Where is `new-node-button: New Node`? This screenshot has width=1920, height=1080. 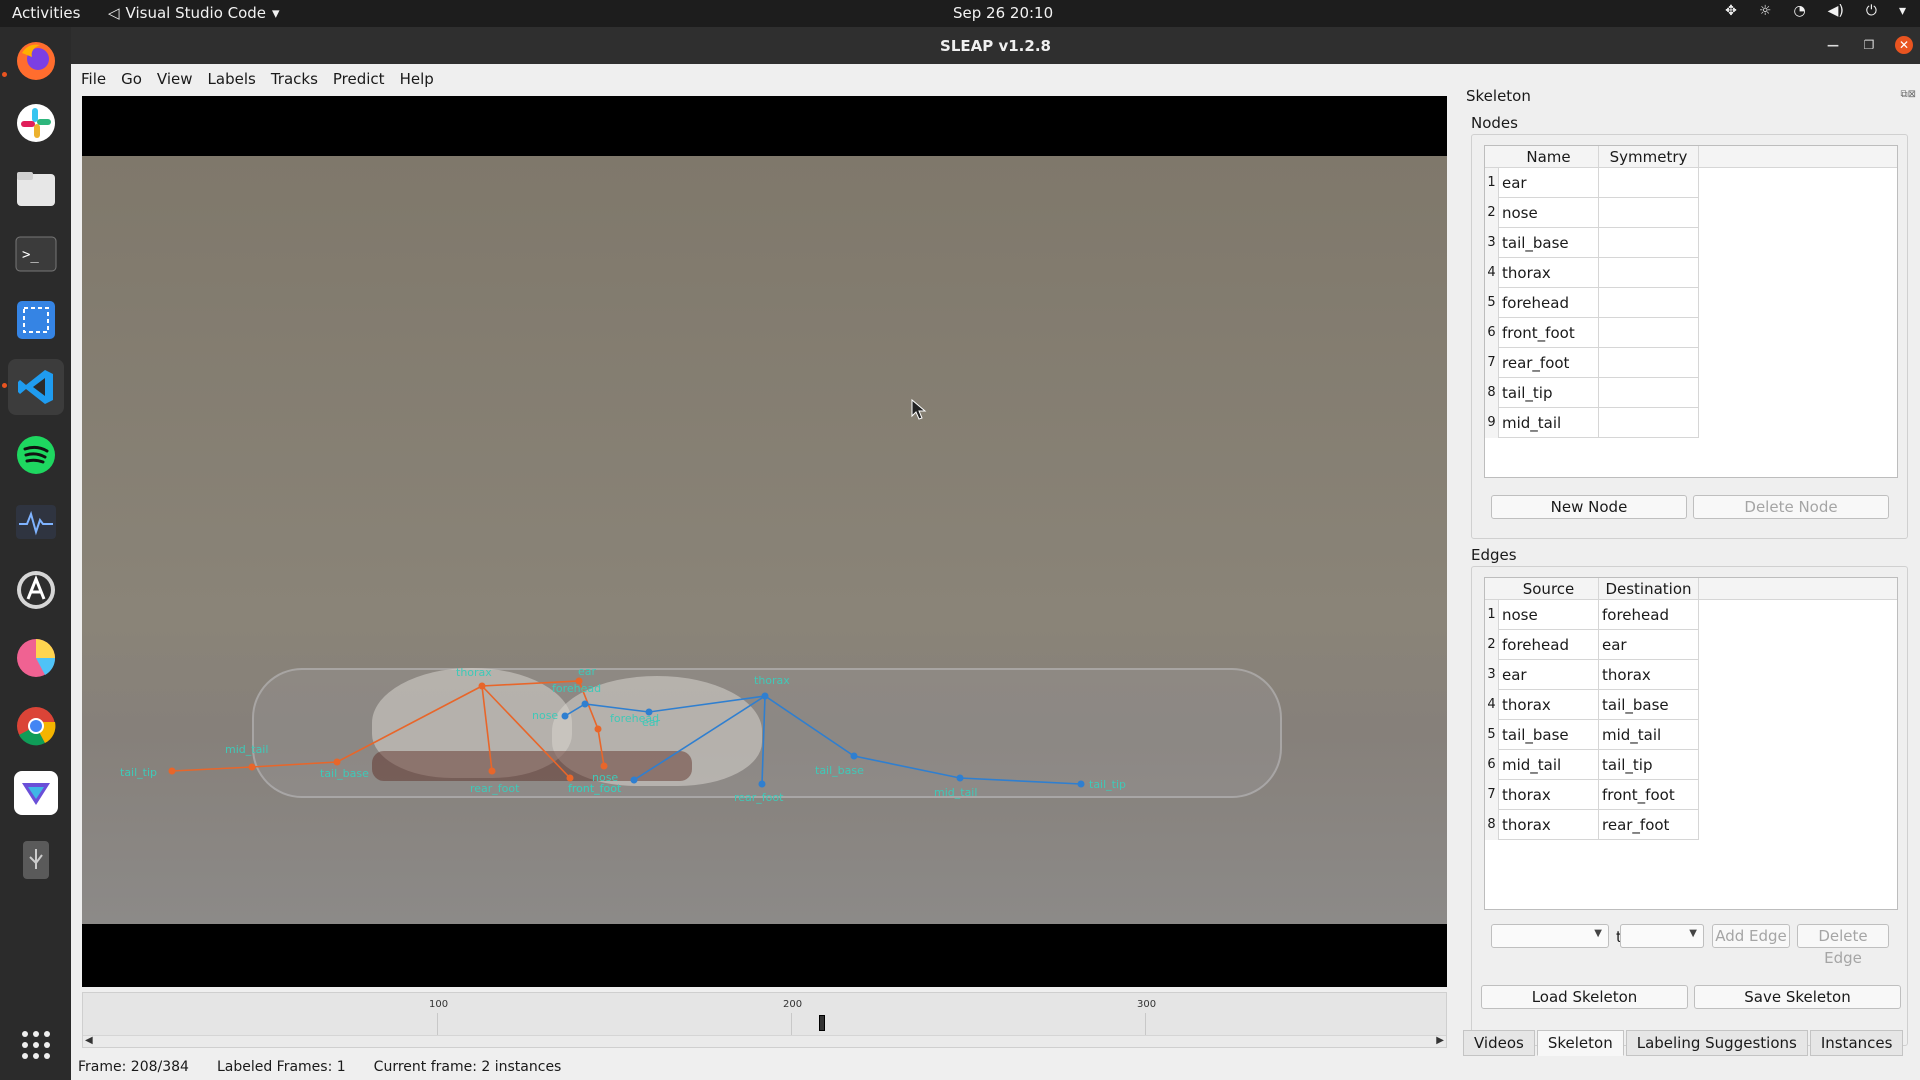
new-node-button: New Node is located at coordinates (1589, 507).